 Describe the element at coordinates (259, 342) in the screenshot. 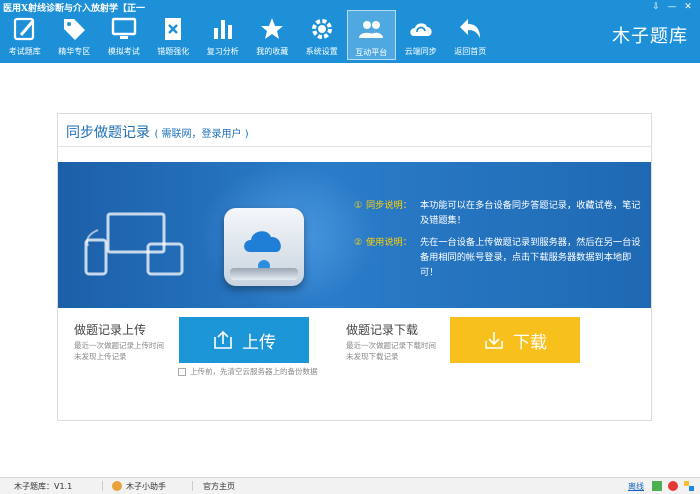

I see `upload-button-label: 上传` at that location.